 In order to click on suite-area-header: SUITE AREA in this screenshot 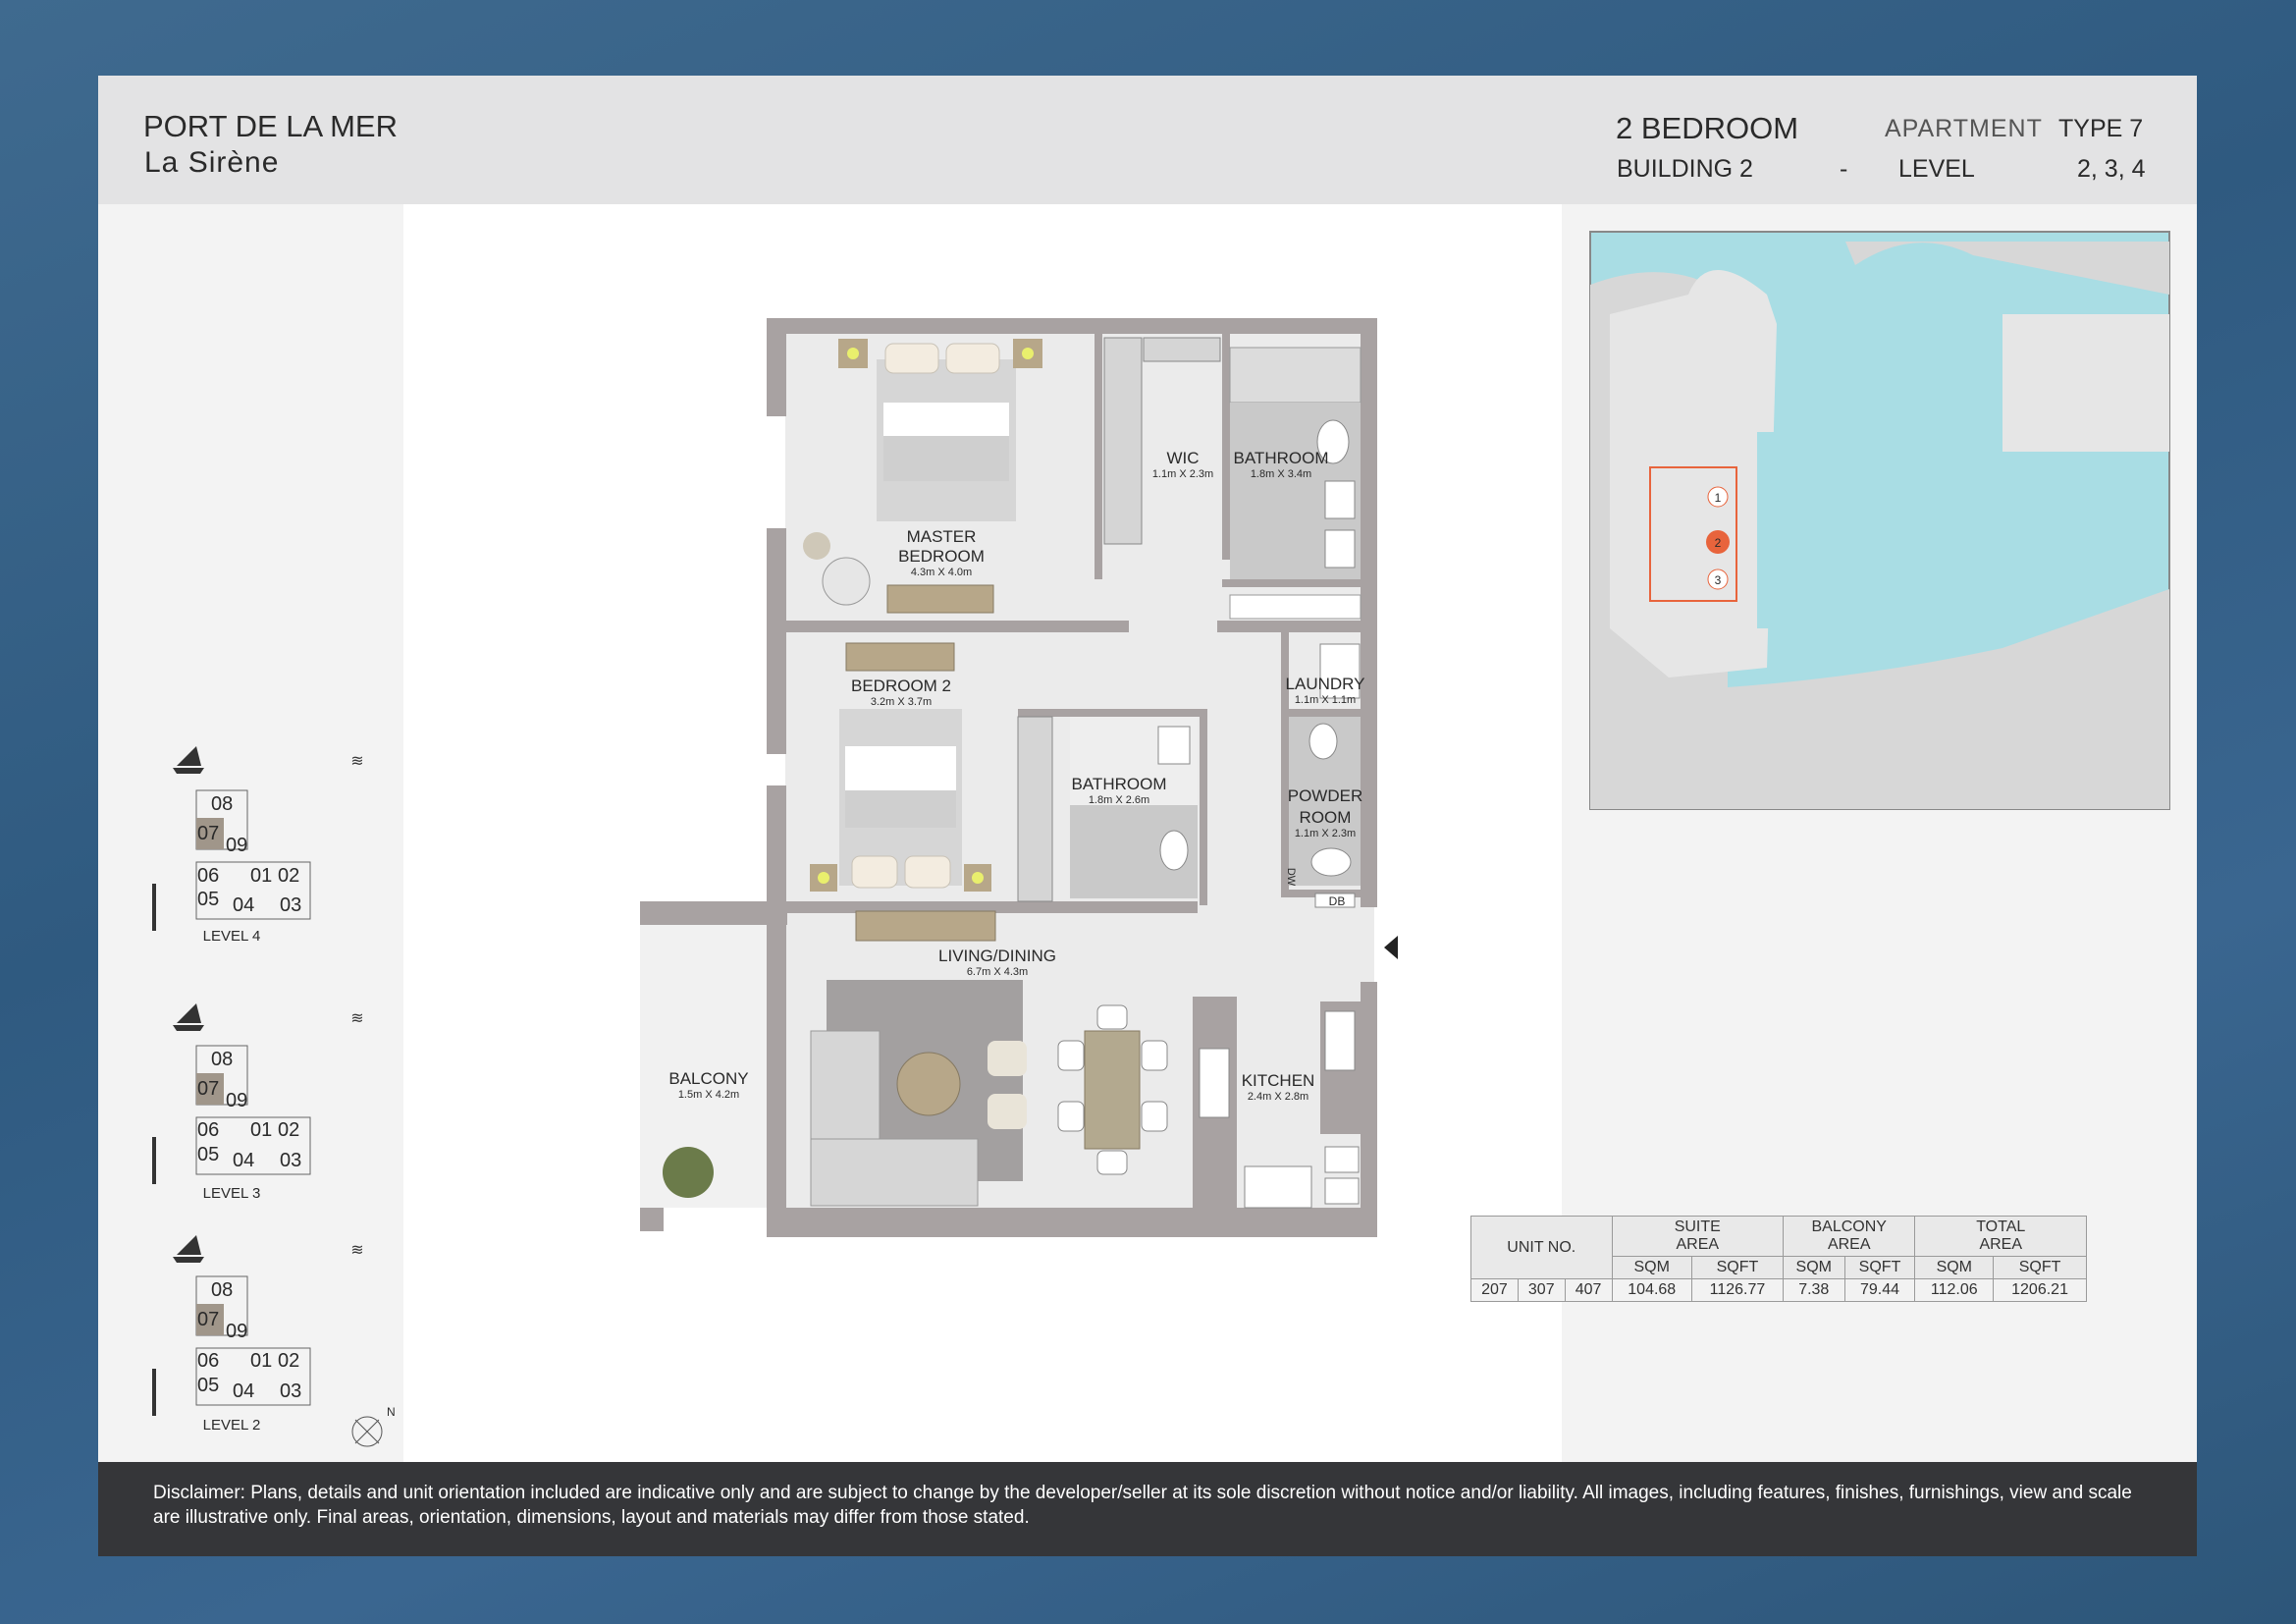, I will do `click(1697, 1236)`.